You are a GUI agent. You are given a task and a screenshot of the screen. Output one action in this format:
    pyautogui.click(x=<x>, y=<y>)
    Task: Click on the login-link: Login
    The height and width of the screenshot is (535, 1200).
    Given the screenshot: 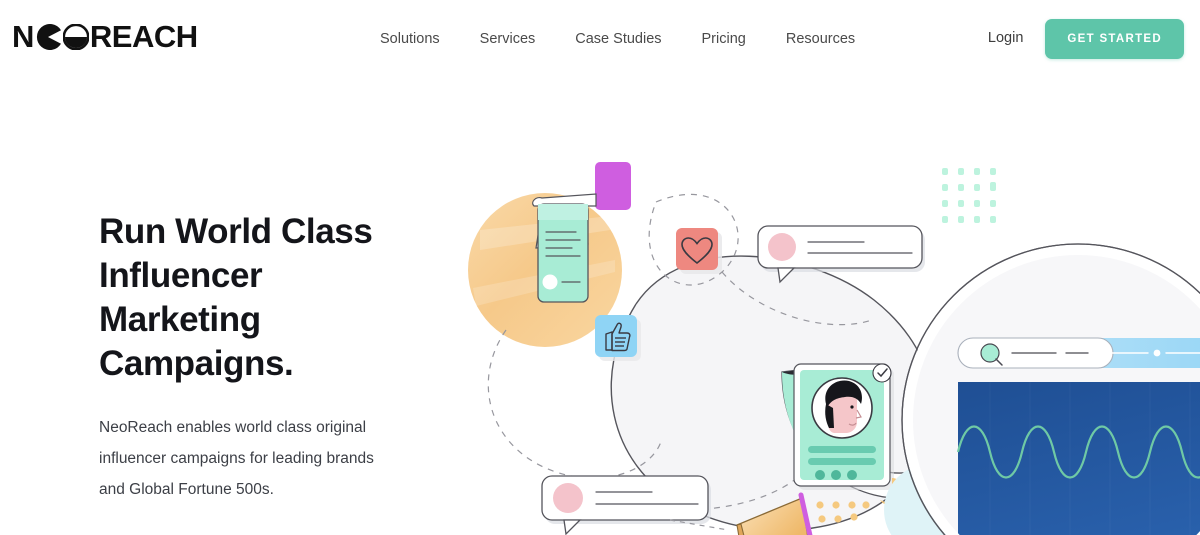 What is the action you would take?
    pyautogui.click(x=1005, y=39)
    